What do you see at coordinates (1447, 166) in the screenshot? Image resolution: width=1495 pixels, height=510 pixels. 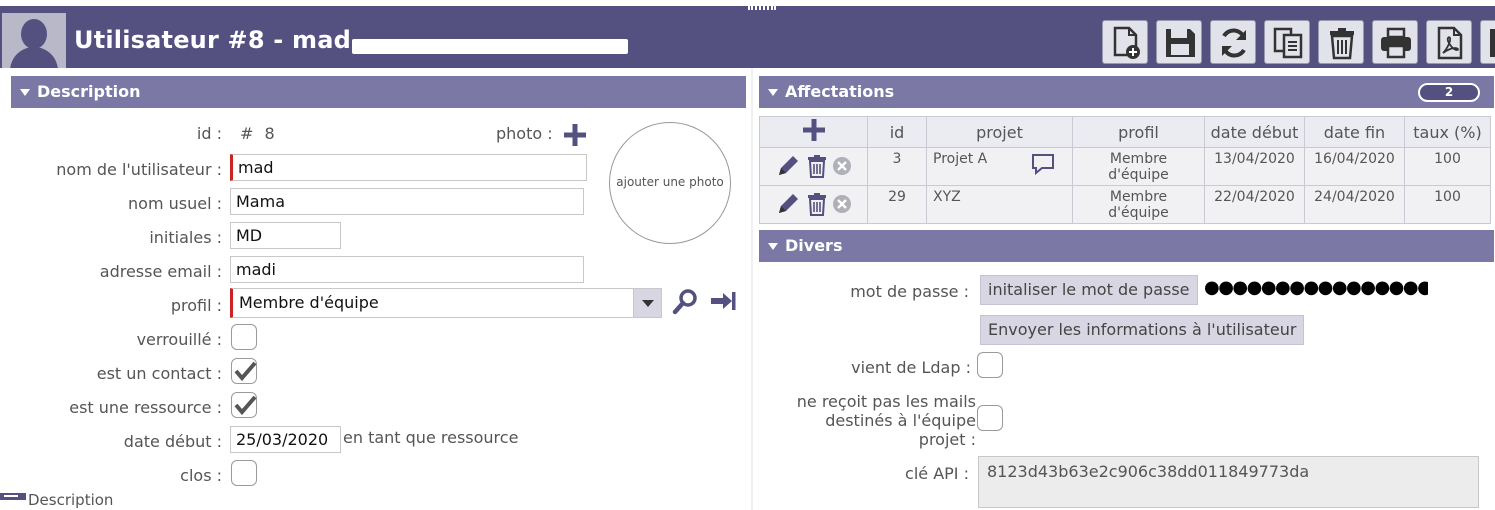 I see `row-taux: 100` at bounding box center [1447, 166].